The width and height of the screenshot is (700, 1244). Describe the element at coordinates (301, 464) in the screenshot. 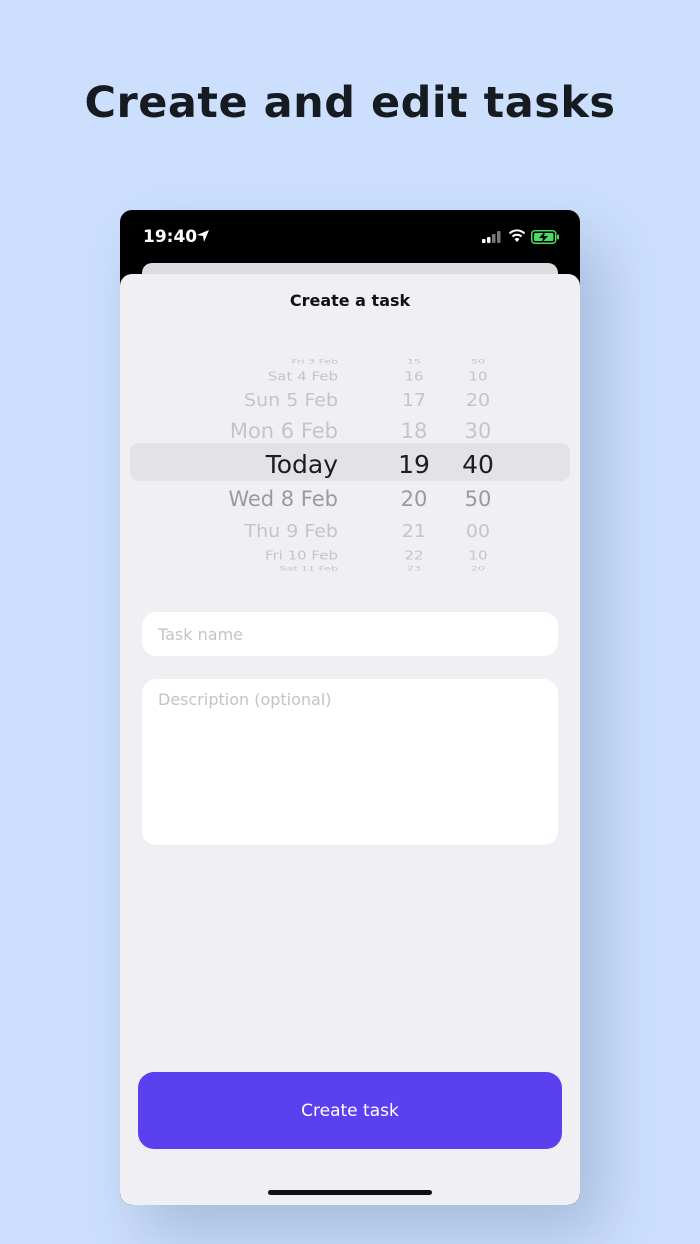

I see `picker-date-value: Today` at that location.